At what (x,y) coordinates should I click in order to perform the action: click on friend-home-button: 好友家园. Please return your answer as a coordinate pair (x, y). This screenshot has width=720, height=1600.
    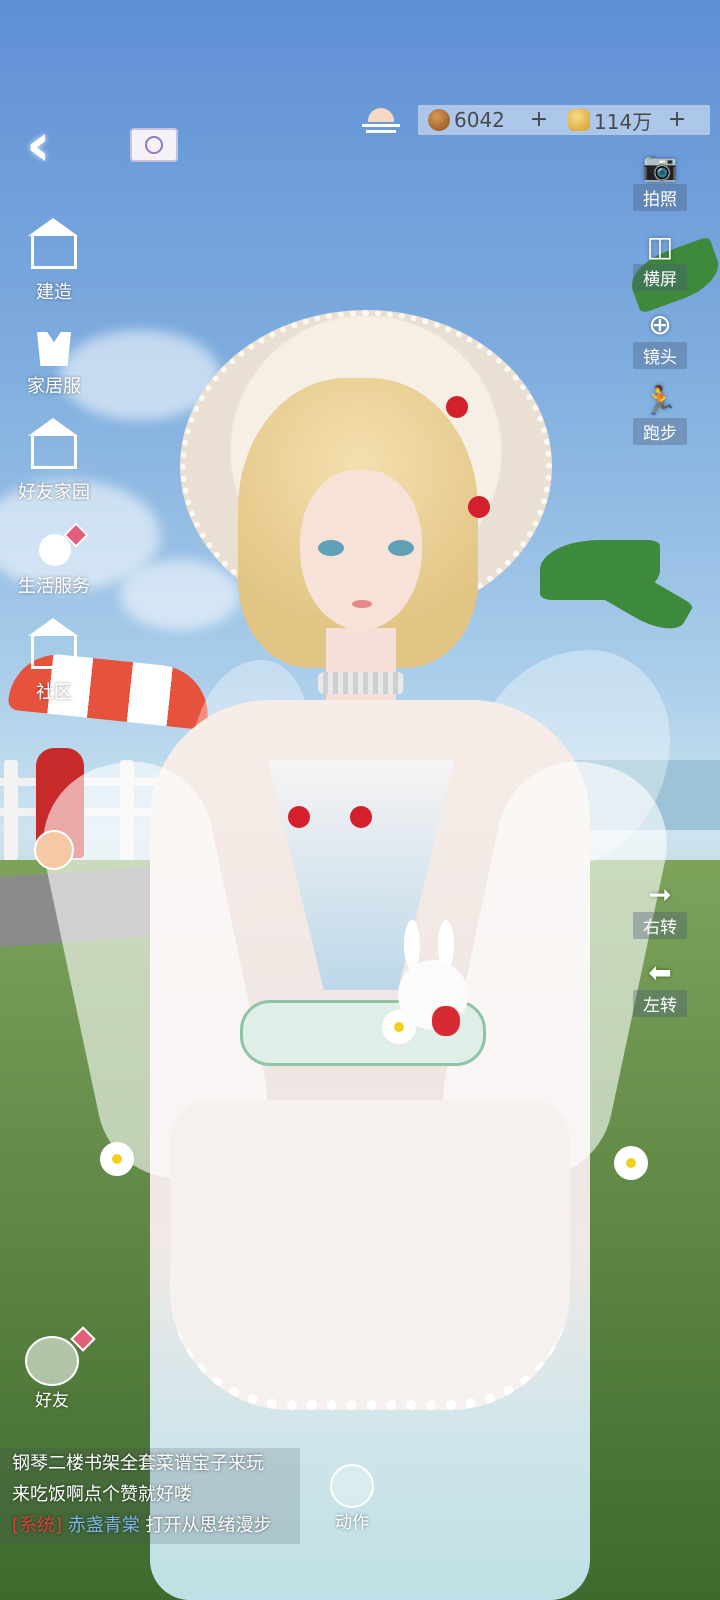
    Looking at the image, I should click on (54, 461).